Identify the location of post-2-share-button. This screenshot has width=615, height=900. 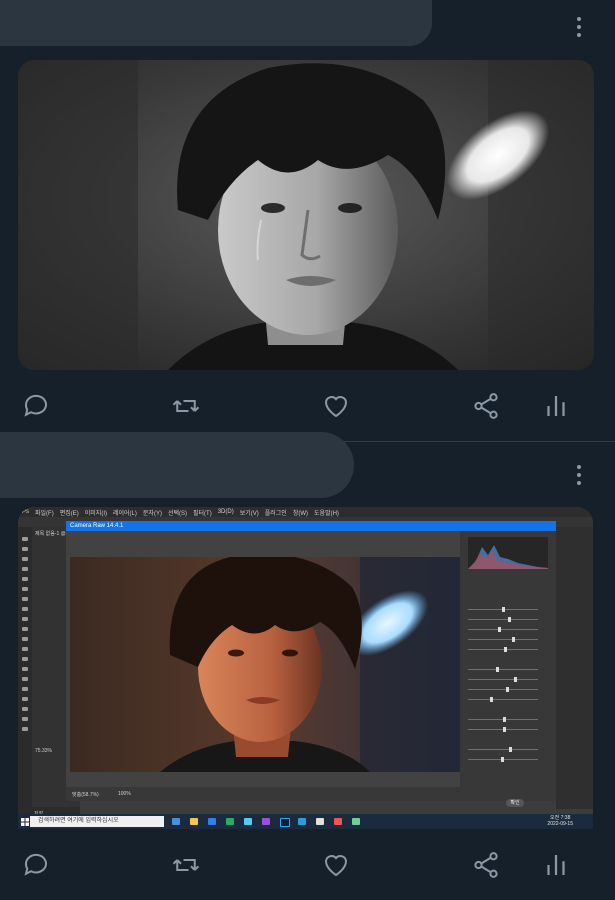
(486, 865).